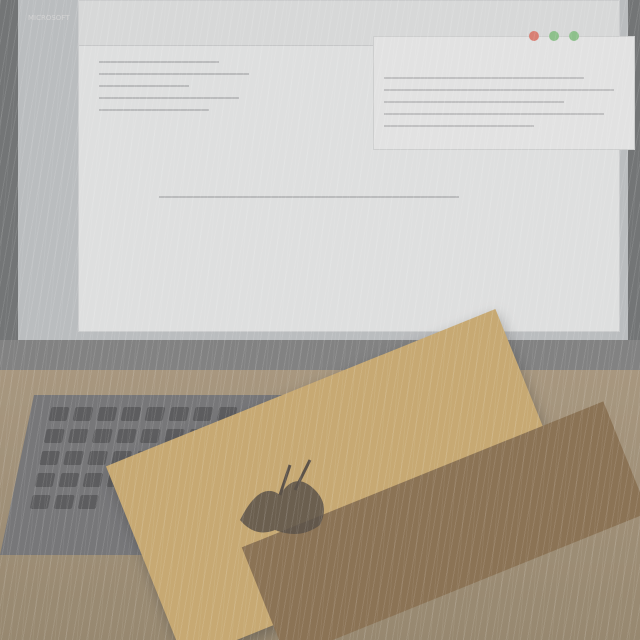 Image resolution: width=640 pixels, height=640 pixels. What do you see at coordinates (49, 18) in the screenshot?
I see `desktop-icon-label: MICROSOFT` at bounding box center [49, 18].